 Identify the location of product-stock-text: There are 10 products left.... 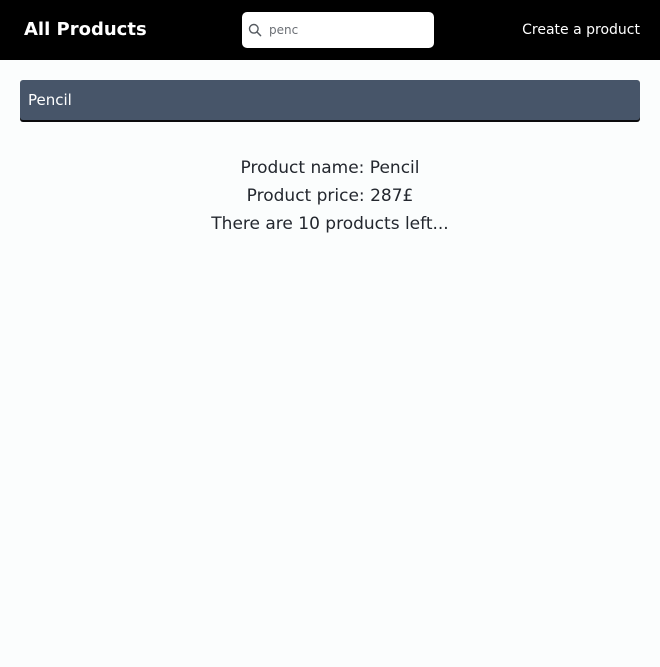
(330, 224).